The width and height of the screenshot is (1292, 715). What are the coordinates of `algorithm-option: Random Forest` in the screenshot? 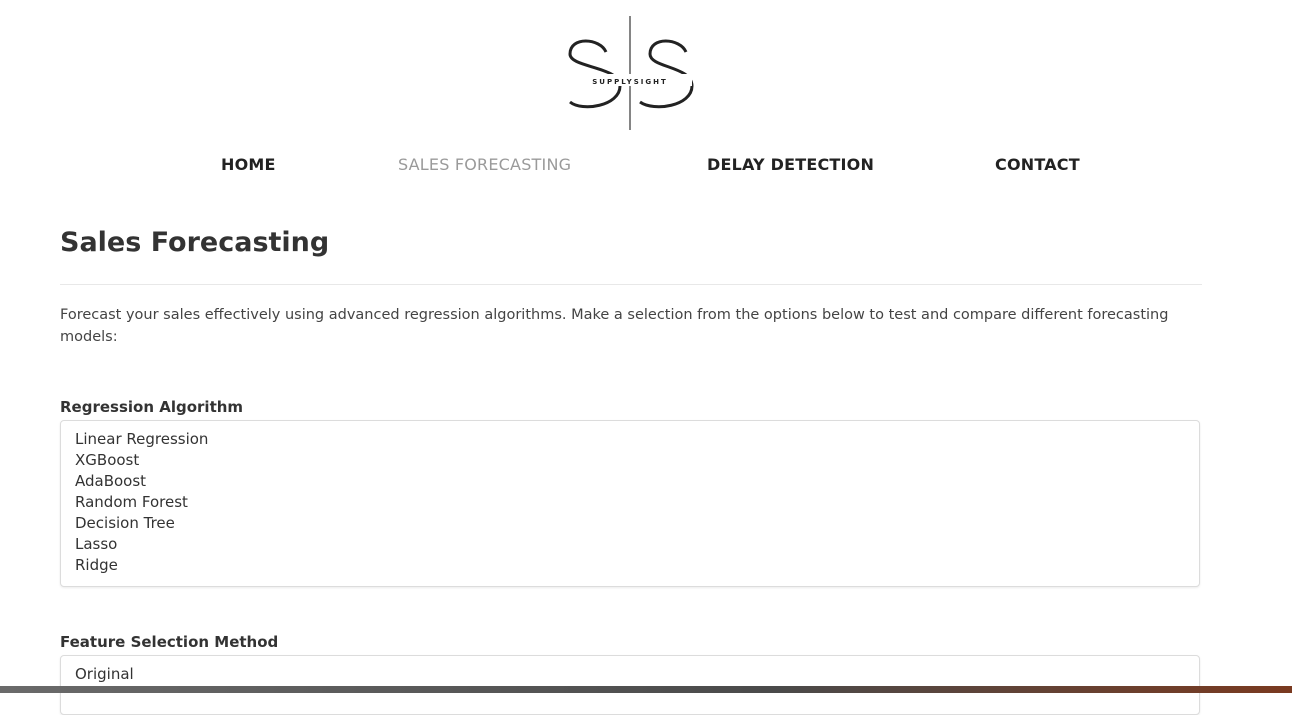 It's located at (630, 502).